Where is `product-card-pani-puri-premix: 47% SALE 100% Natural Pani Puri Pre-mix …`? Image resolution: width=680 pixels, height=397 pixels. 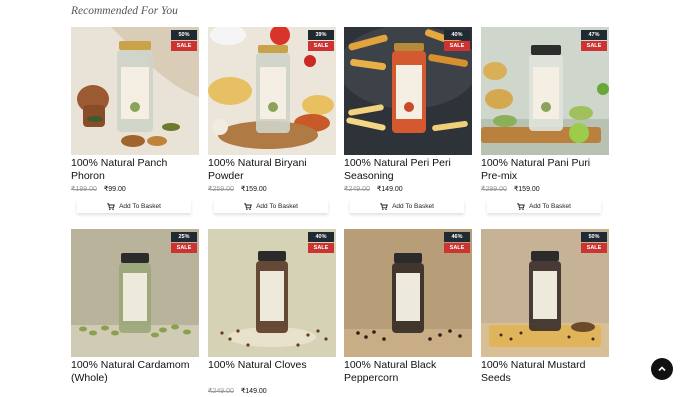 product-card-pani-puri-premix: 47% SALE 100% Natural Pani Puri Pre-mix … is located at coordinates (545, 120).